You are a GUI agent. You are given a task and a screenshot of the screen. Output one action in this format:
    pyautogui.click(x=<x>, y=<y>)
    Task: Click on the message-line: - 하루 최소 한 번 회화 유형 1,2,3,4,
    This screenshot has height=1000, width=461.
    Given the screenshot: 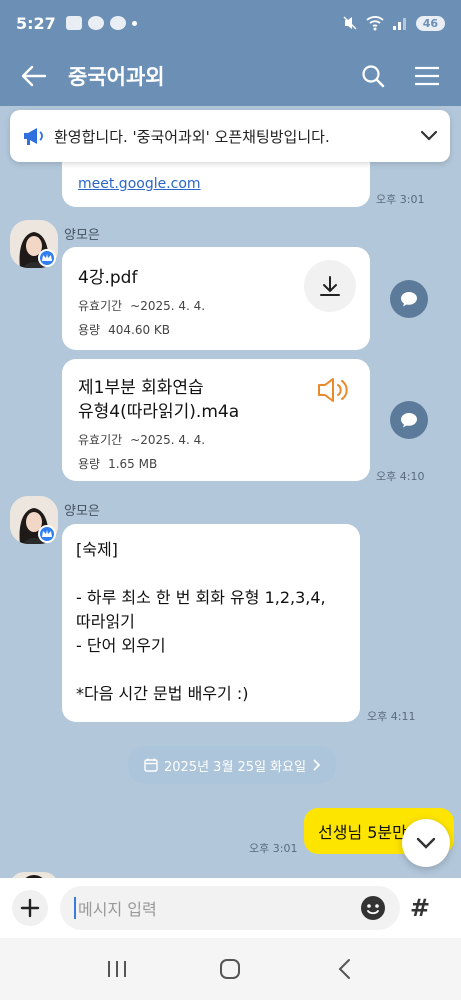 What is the action you would take?
    pyautogui.click(x=201, y=597)
    